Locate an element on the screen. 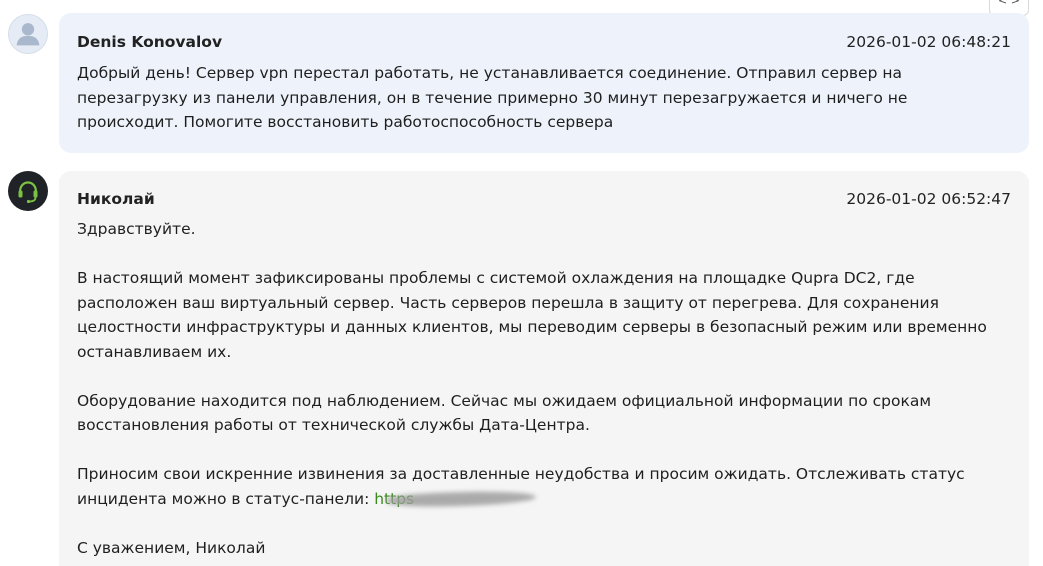 The width and height of the screenshot is (1043, 566). message-paragraph: С уважением, Николай is located at coordinates (171, 547).